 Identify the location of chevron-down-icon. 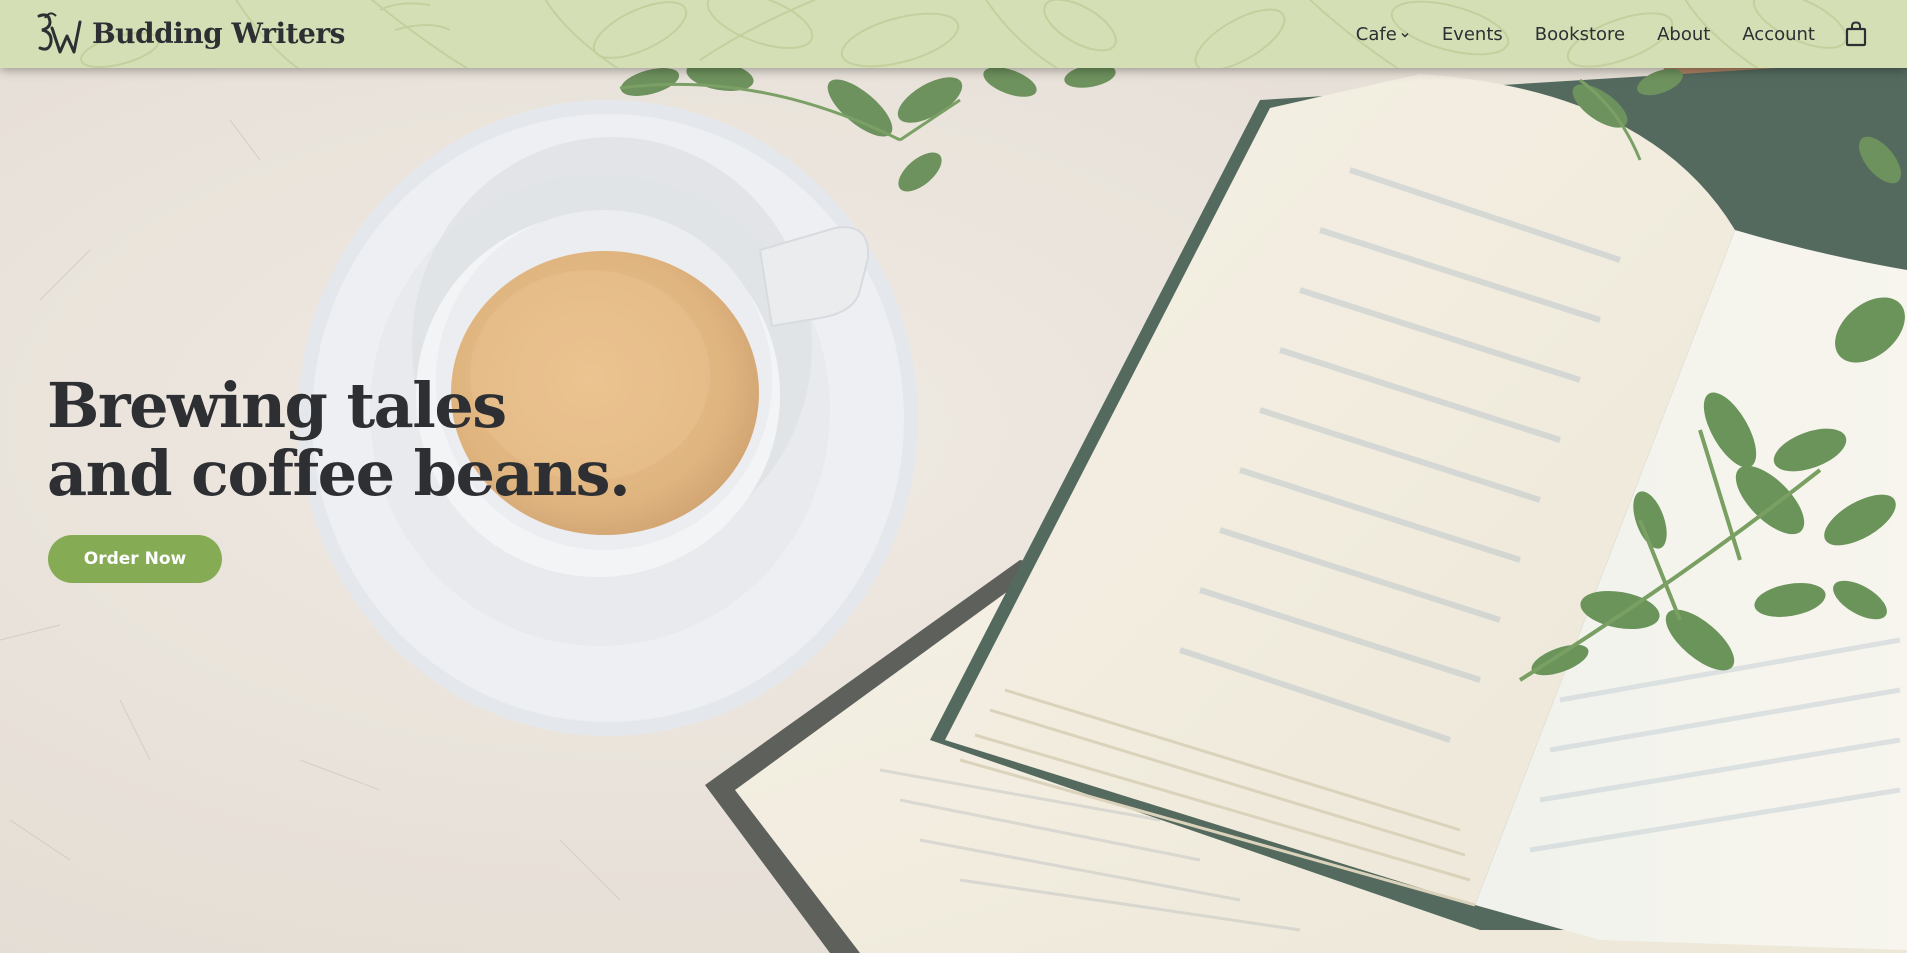
(1405, 35).